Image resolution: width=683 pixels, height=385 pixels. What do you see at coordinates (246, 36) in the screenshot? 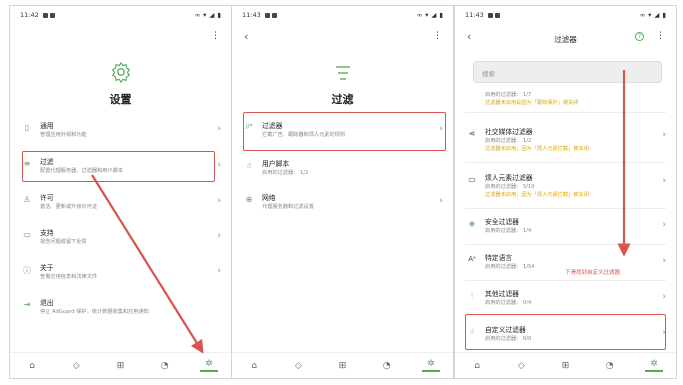
I see `back-arrow-icon: ‹` at bounding box center [246, 36].